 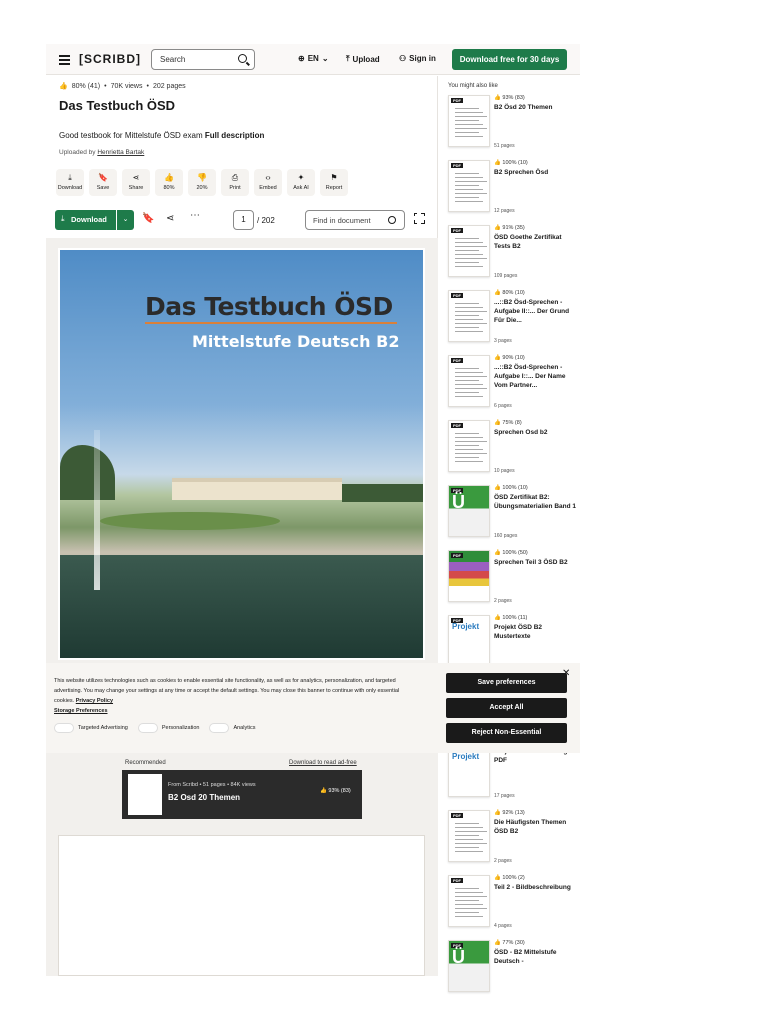 I want to click on action-download-button: ⤓ Download, so click(x=70, y=182).